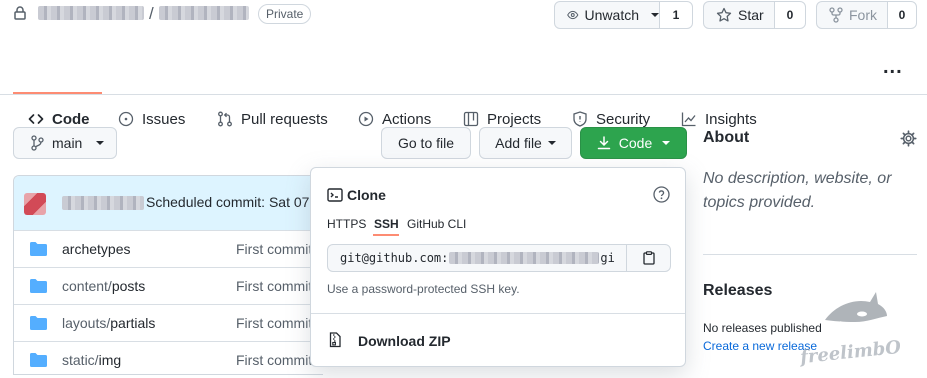 The image size is (927, 378). Describe the element at coordinates (71, 119) in the screenshot. I see `tab-code-label: Code` at that location.